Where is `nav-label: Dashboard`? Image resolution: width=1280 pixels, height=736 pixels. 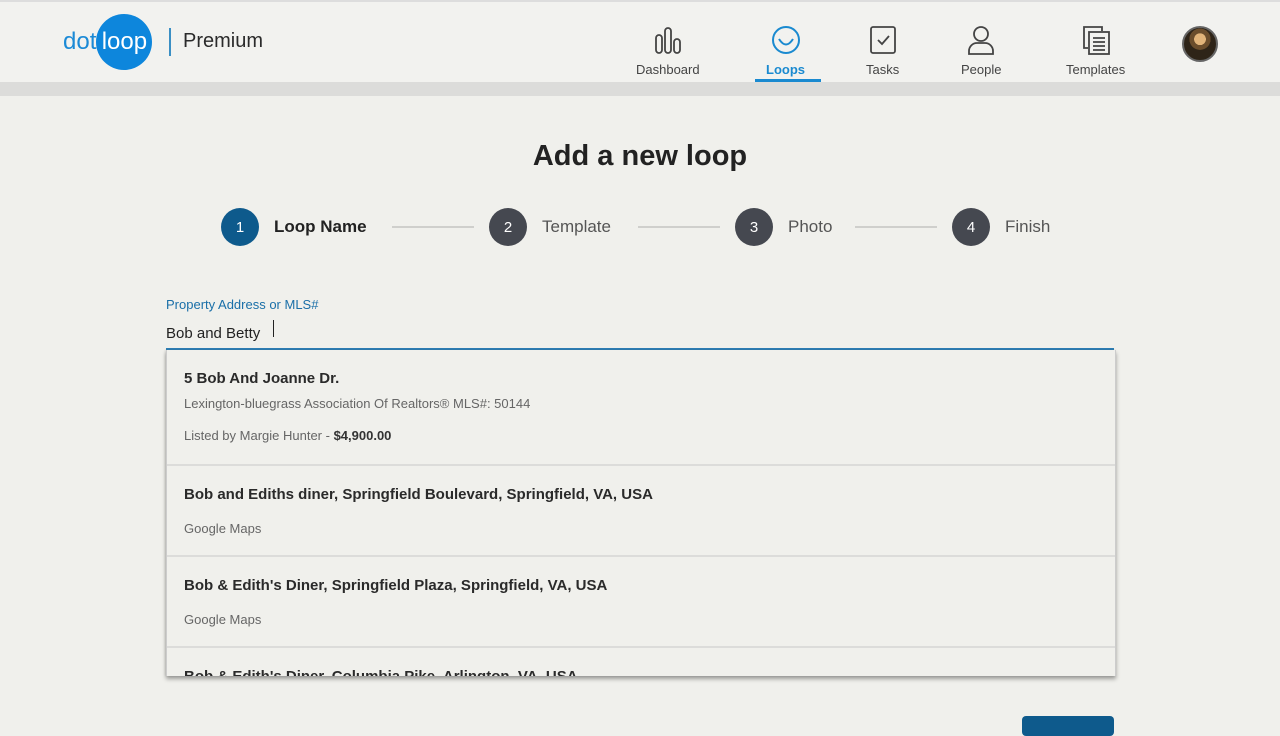
nav-label: Dashboard is located at coordinates (668, 69).